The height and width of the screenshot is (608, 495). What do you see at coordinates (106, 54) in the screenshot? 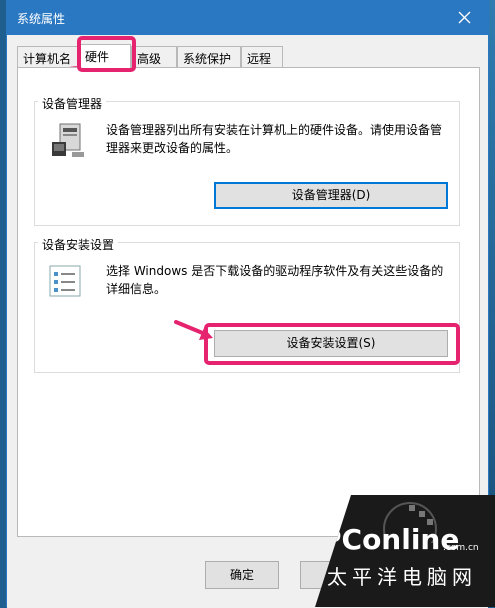
I see `hardware-tab-highlight` at bounding box center [106, 54].